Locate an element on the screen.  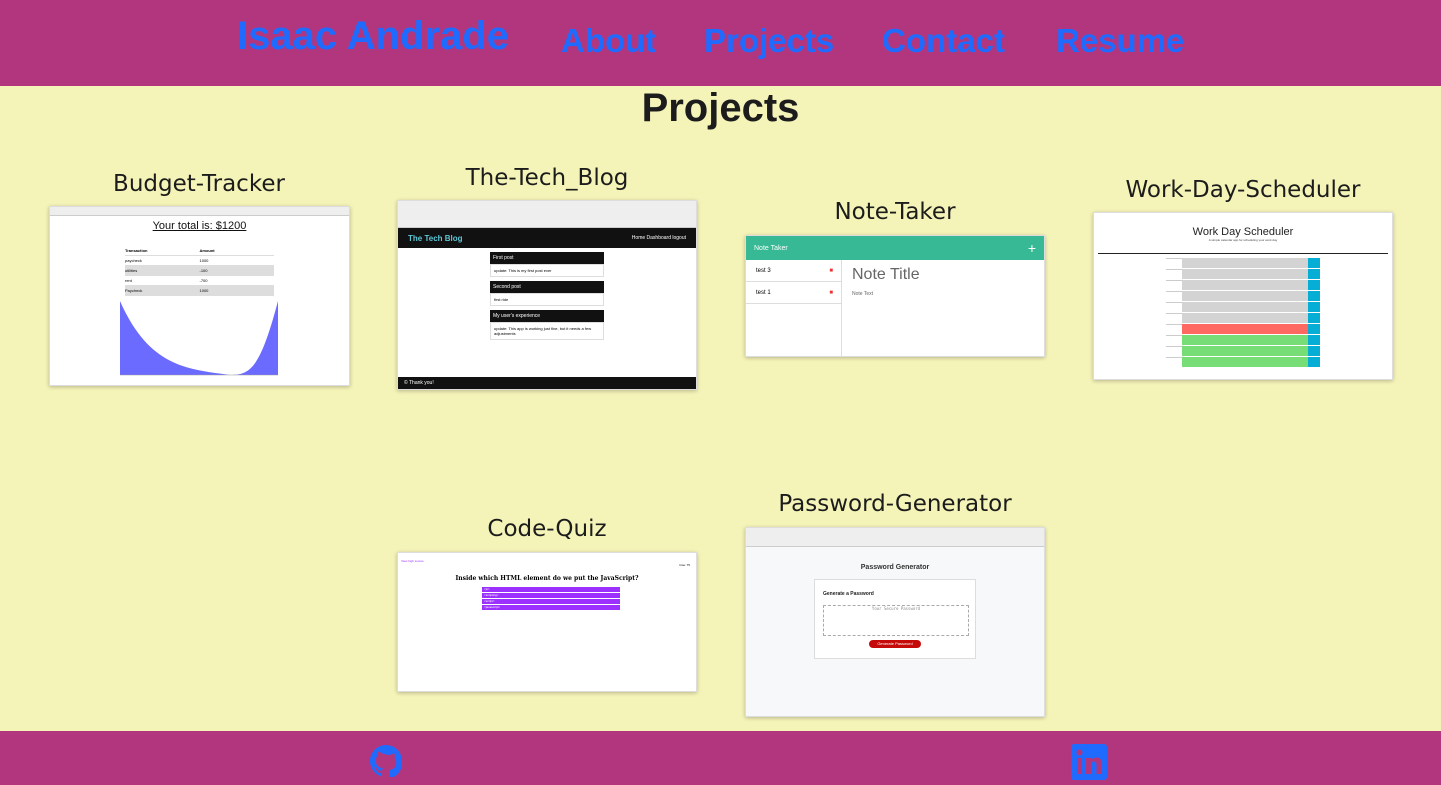
nav-projects: Projects is located at coordinates (769, 41).